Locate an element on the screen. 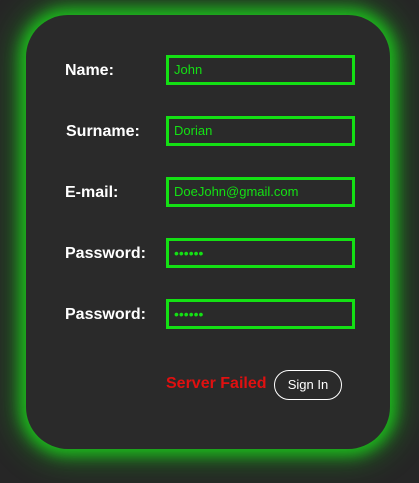 The height and width of the screenshot is (483, 419). password-label: Password: is located at coordinates (105, 253).